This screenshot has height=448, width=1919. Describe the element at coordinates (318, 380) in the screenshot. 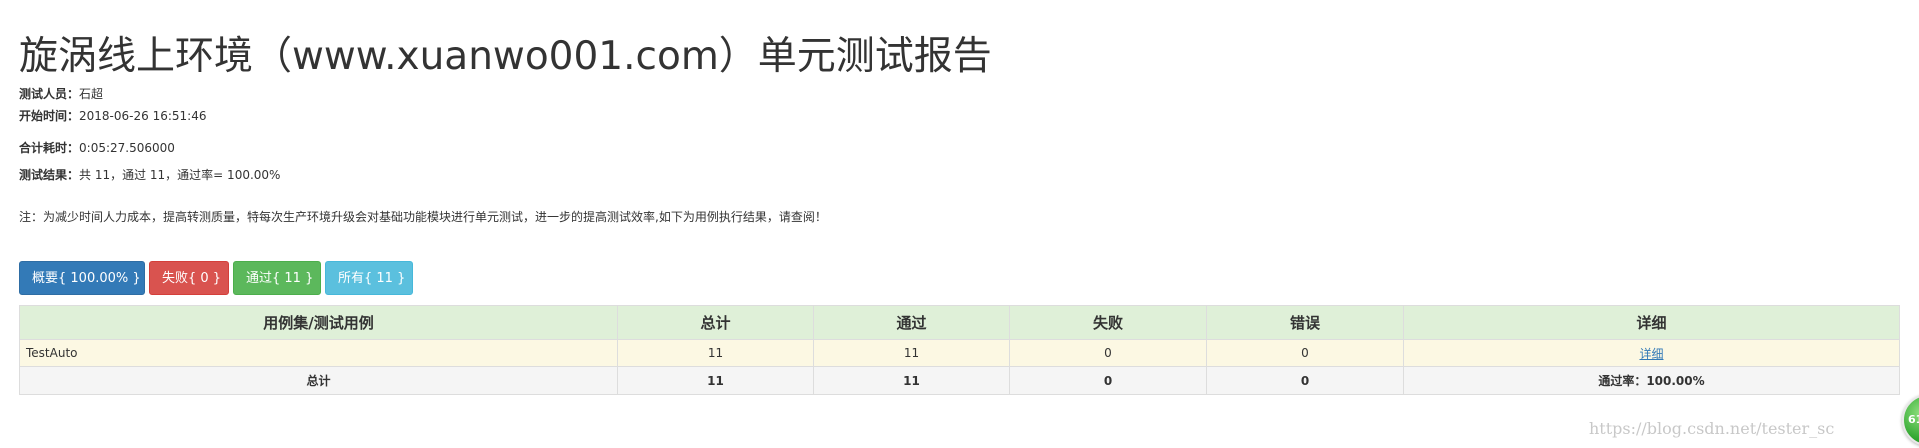

I see `cell-total-label: 总计` at that location.